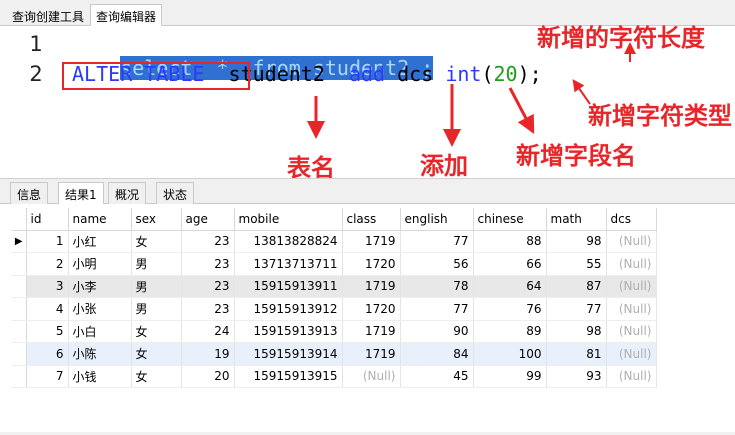 Image resolution: width=735 pixels, height=435 pixels. What do you see at coordinates (47, 219) in the screenshot?
I see `column-header-id: id` at bounding box center [47, 219].